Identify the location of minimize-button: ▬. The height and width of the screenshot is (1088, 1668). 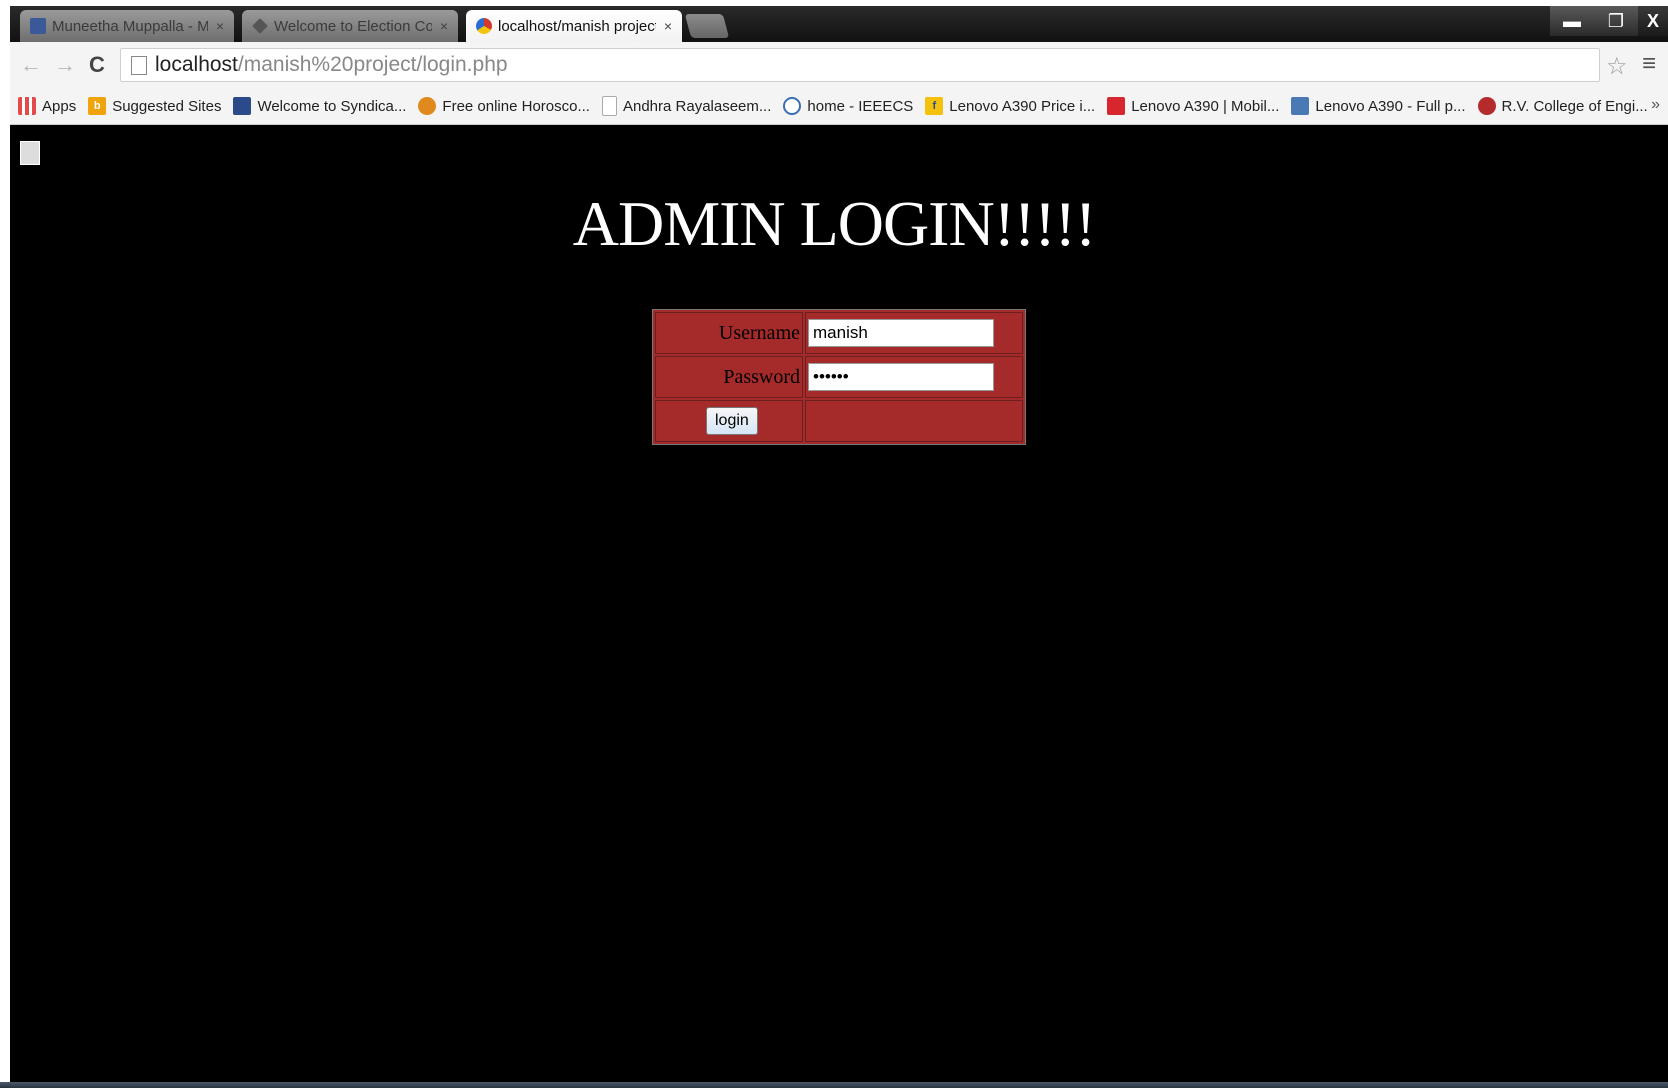
(1572, 21).